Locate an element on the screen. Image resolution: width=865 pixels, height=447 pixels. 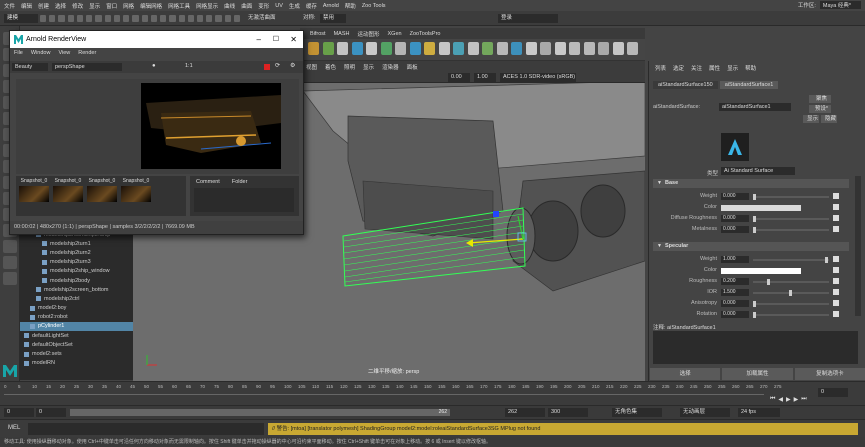
close-icon: ✕ is located at coordinates (293, 39).